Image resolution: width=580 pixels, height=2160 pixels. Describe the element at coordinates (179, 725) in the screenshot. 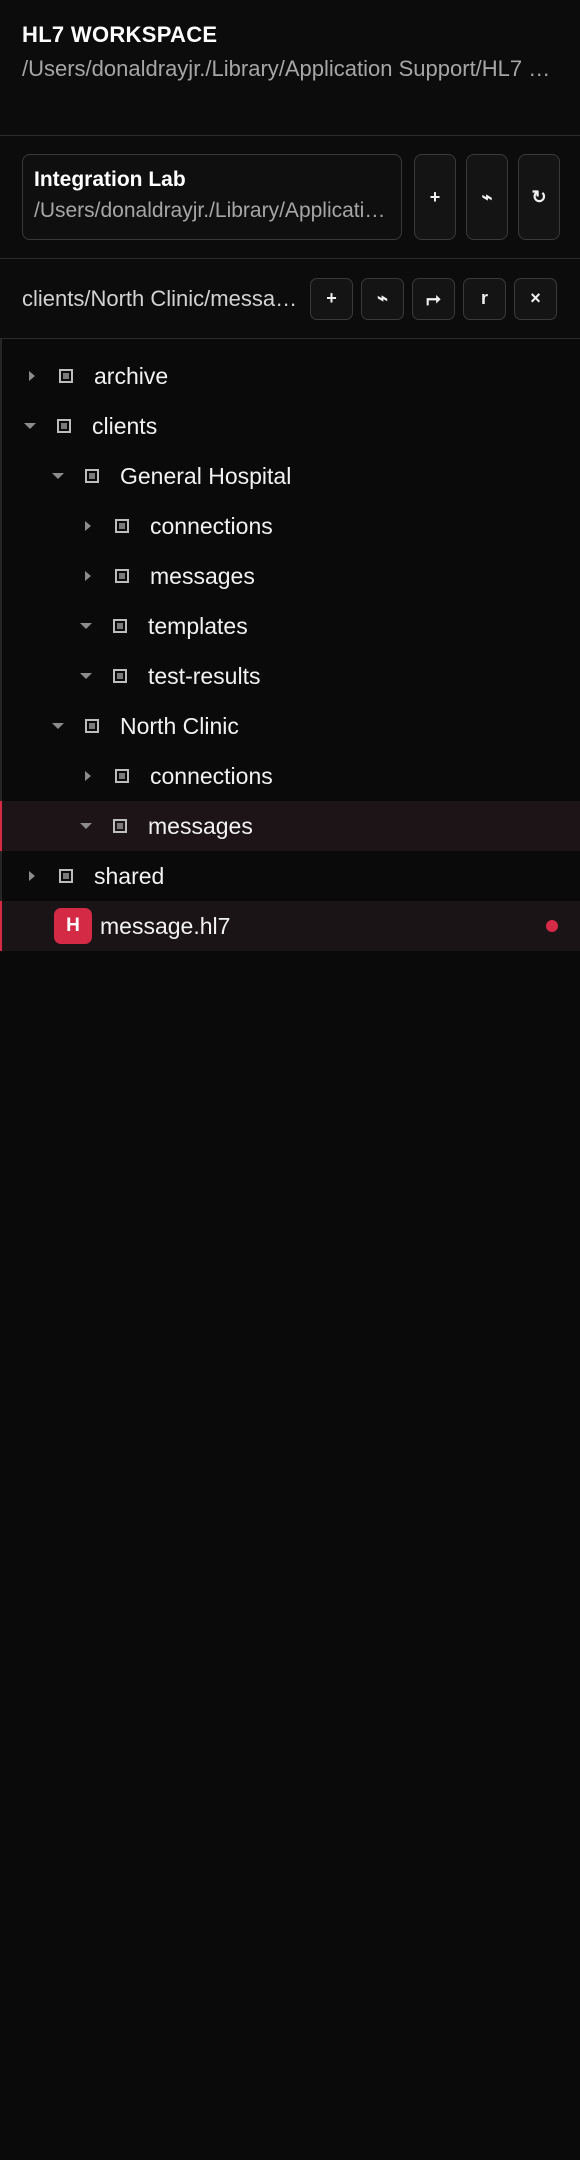

I see `tree-item-label: North Clinic` at that location.